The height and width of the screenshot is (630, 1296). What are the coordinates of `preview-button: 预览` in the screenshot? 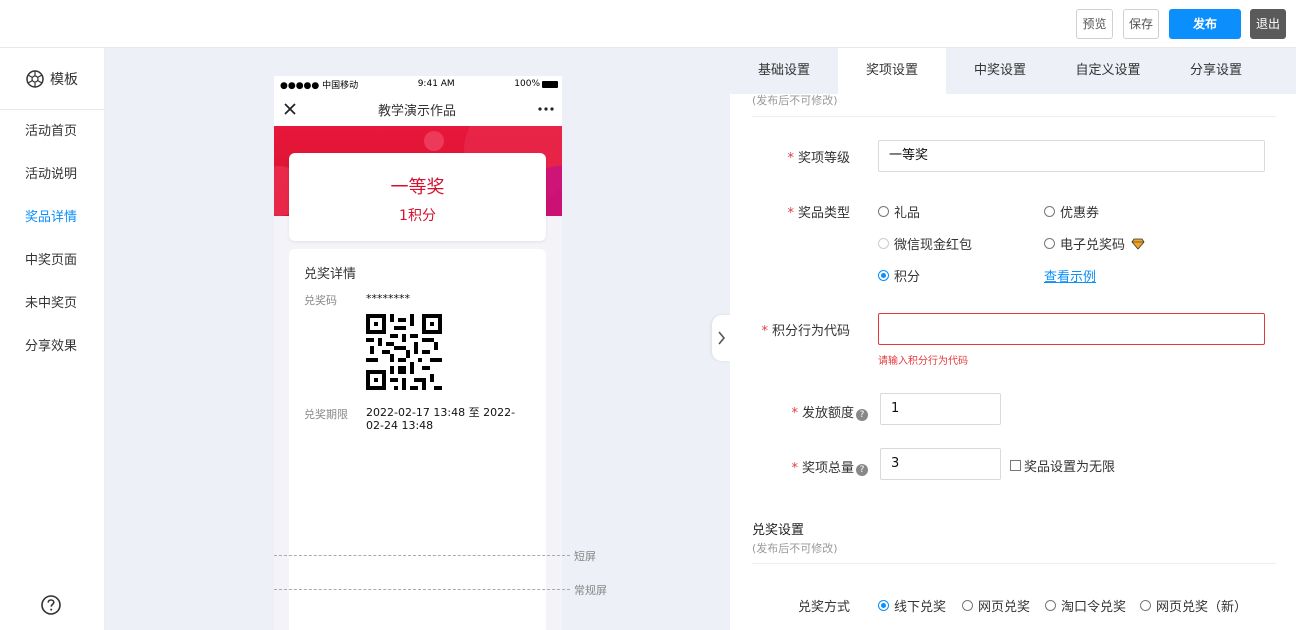 It's located at (1094, 24).